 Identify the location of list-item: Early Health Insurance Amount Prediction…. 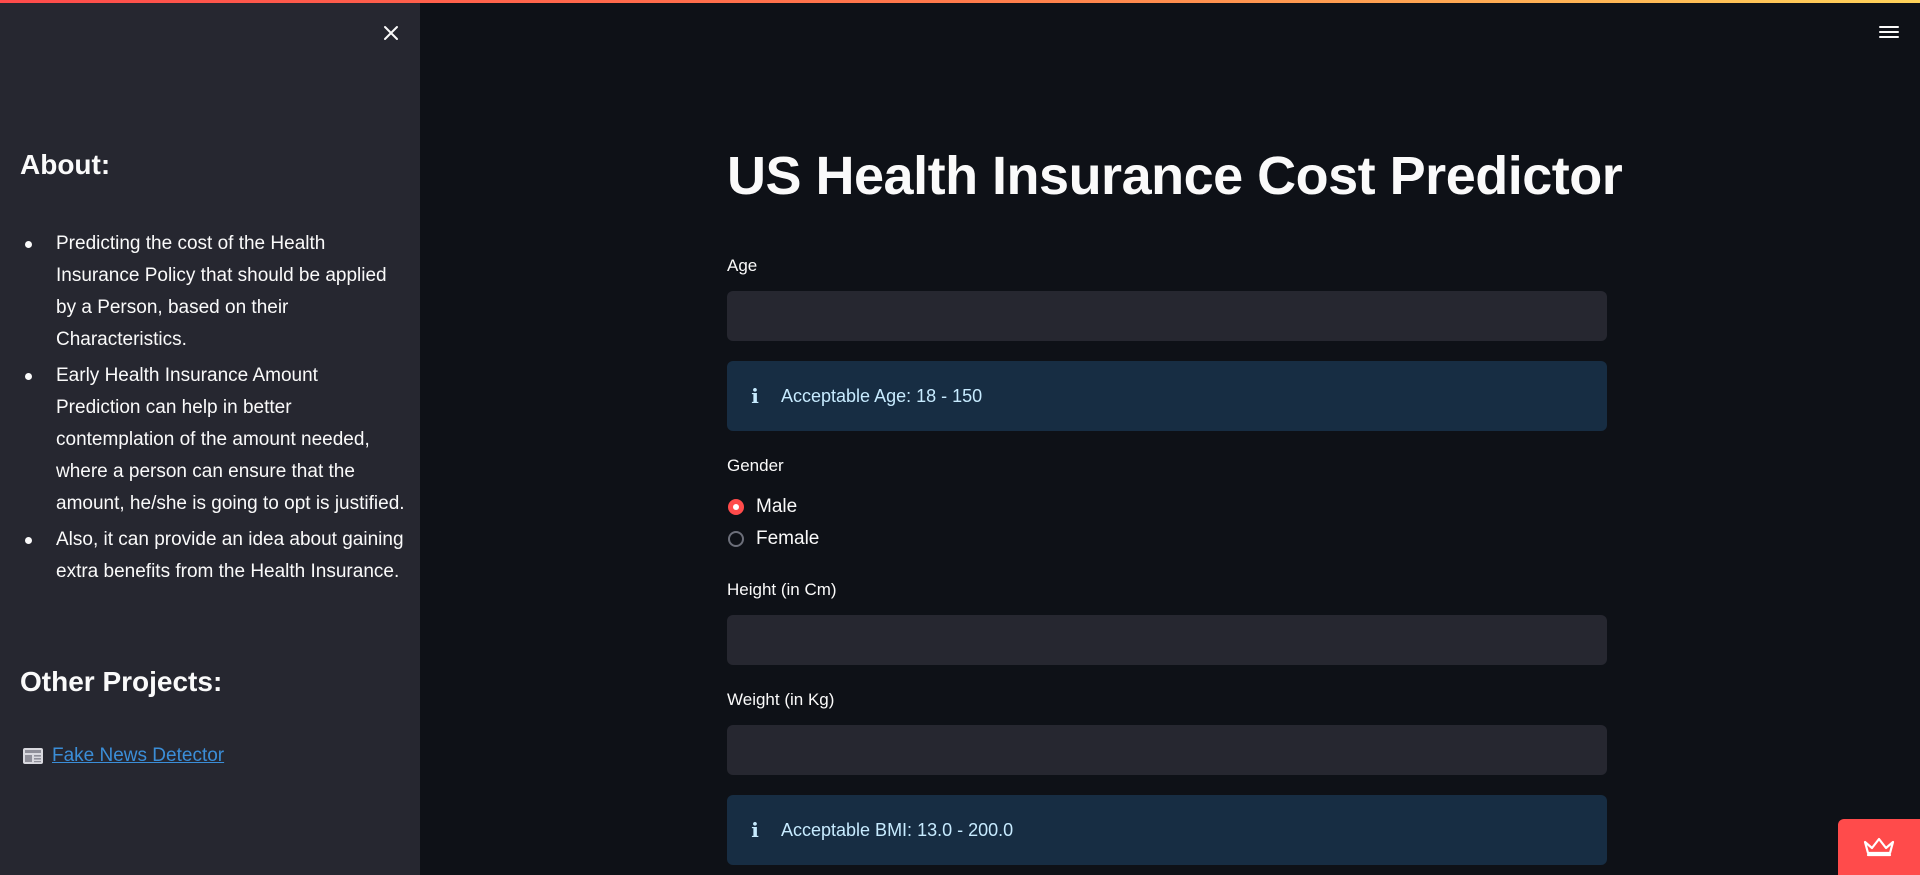
(212, 440).